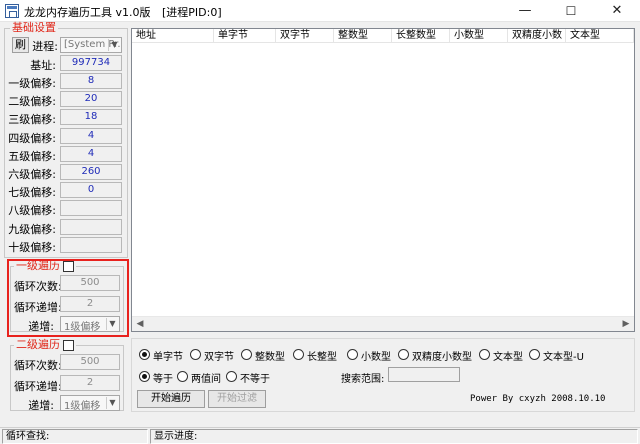 This screenshot has height=444, width=640. I want to click on status-loop-search: 循环查找:, so click(75, 436).